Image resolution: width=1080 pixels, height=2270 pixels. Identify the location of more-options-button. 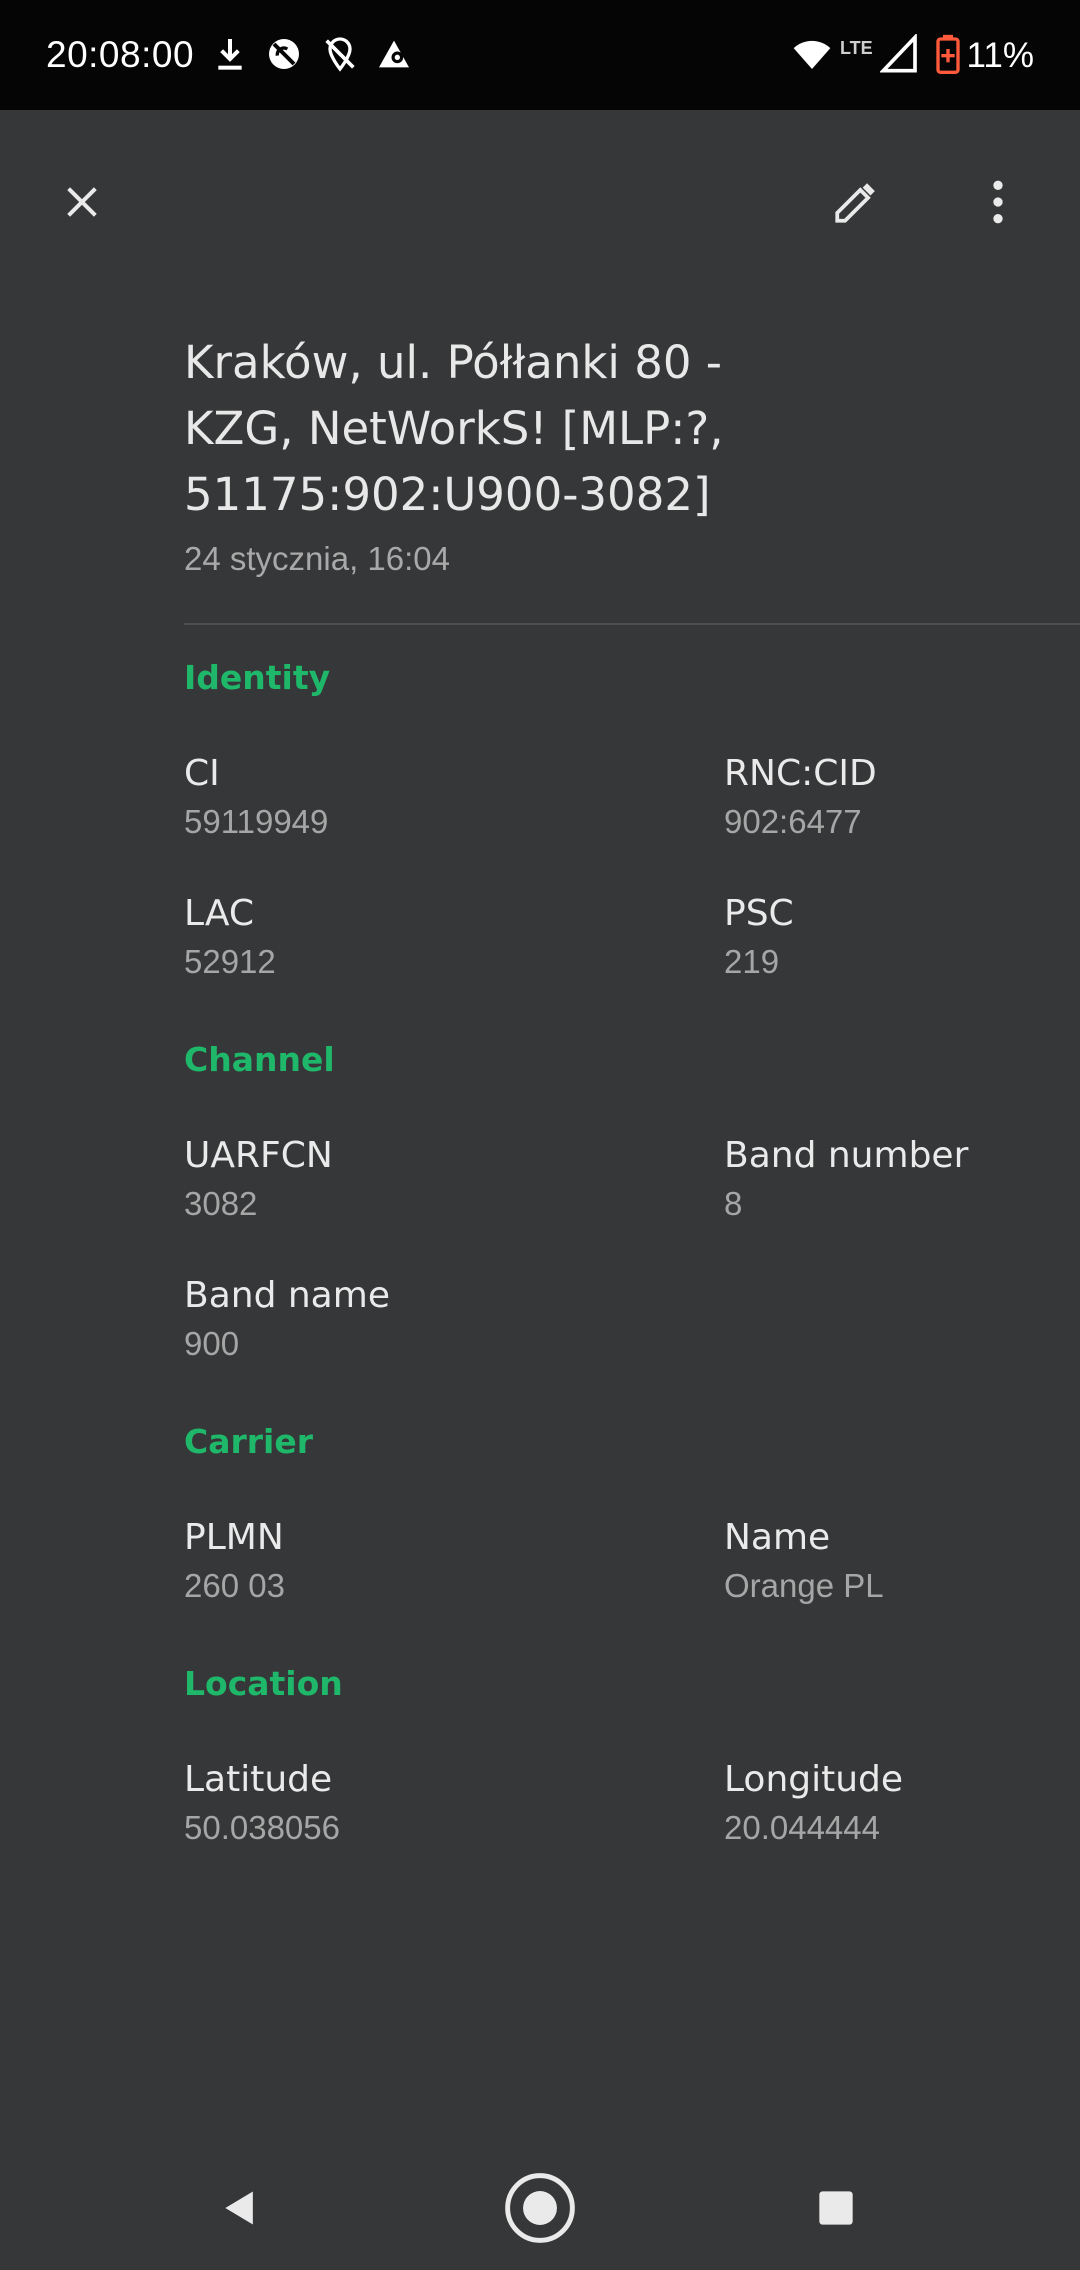
(998, 202).